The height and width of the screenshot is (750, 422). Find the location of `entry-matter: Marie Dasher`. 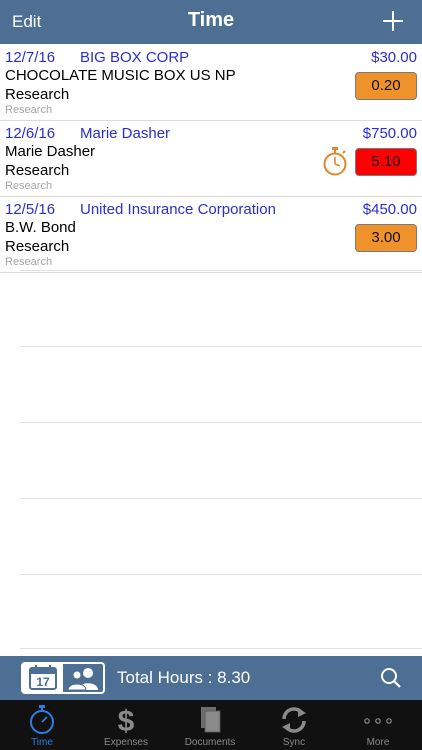

entry-matter: Marie Dasher is located at coordinates (50, 151).